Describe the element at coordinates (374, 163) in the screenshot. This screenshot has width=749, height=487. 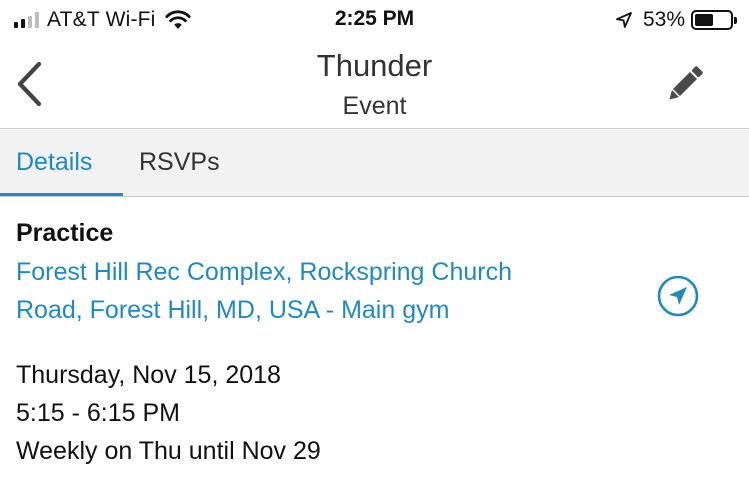
I see `tab-bar: Details RSVPs` at that location.